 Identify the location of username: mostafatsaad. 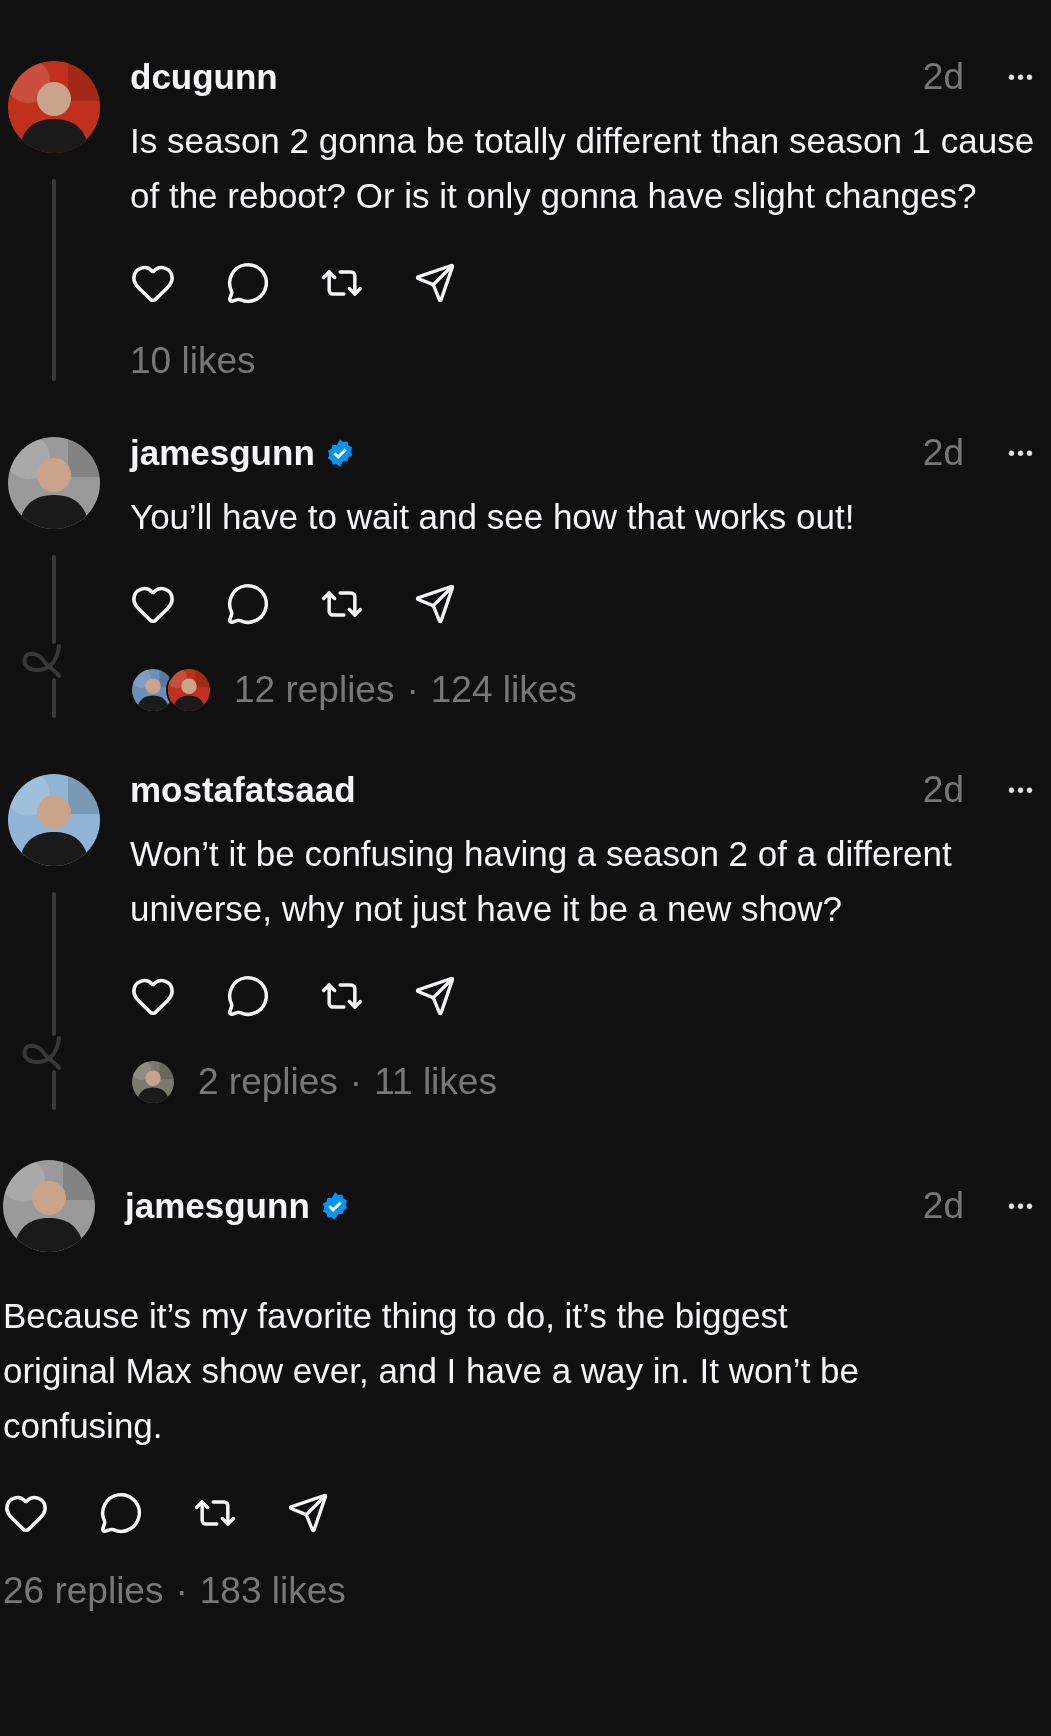
(243, 790).